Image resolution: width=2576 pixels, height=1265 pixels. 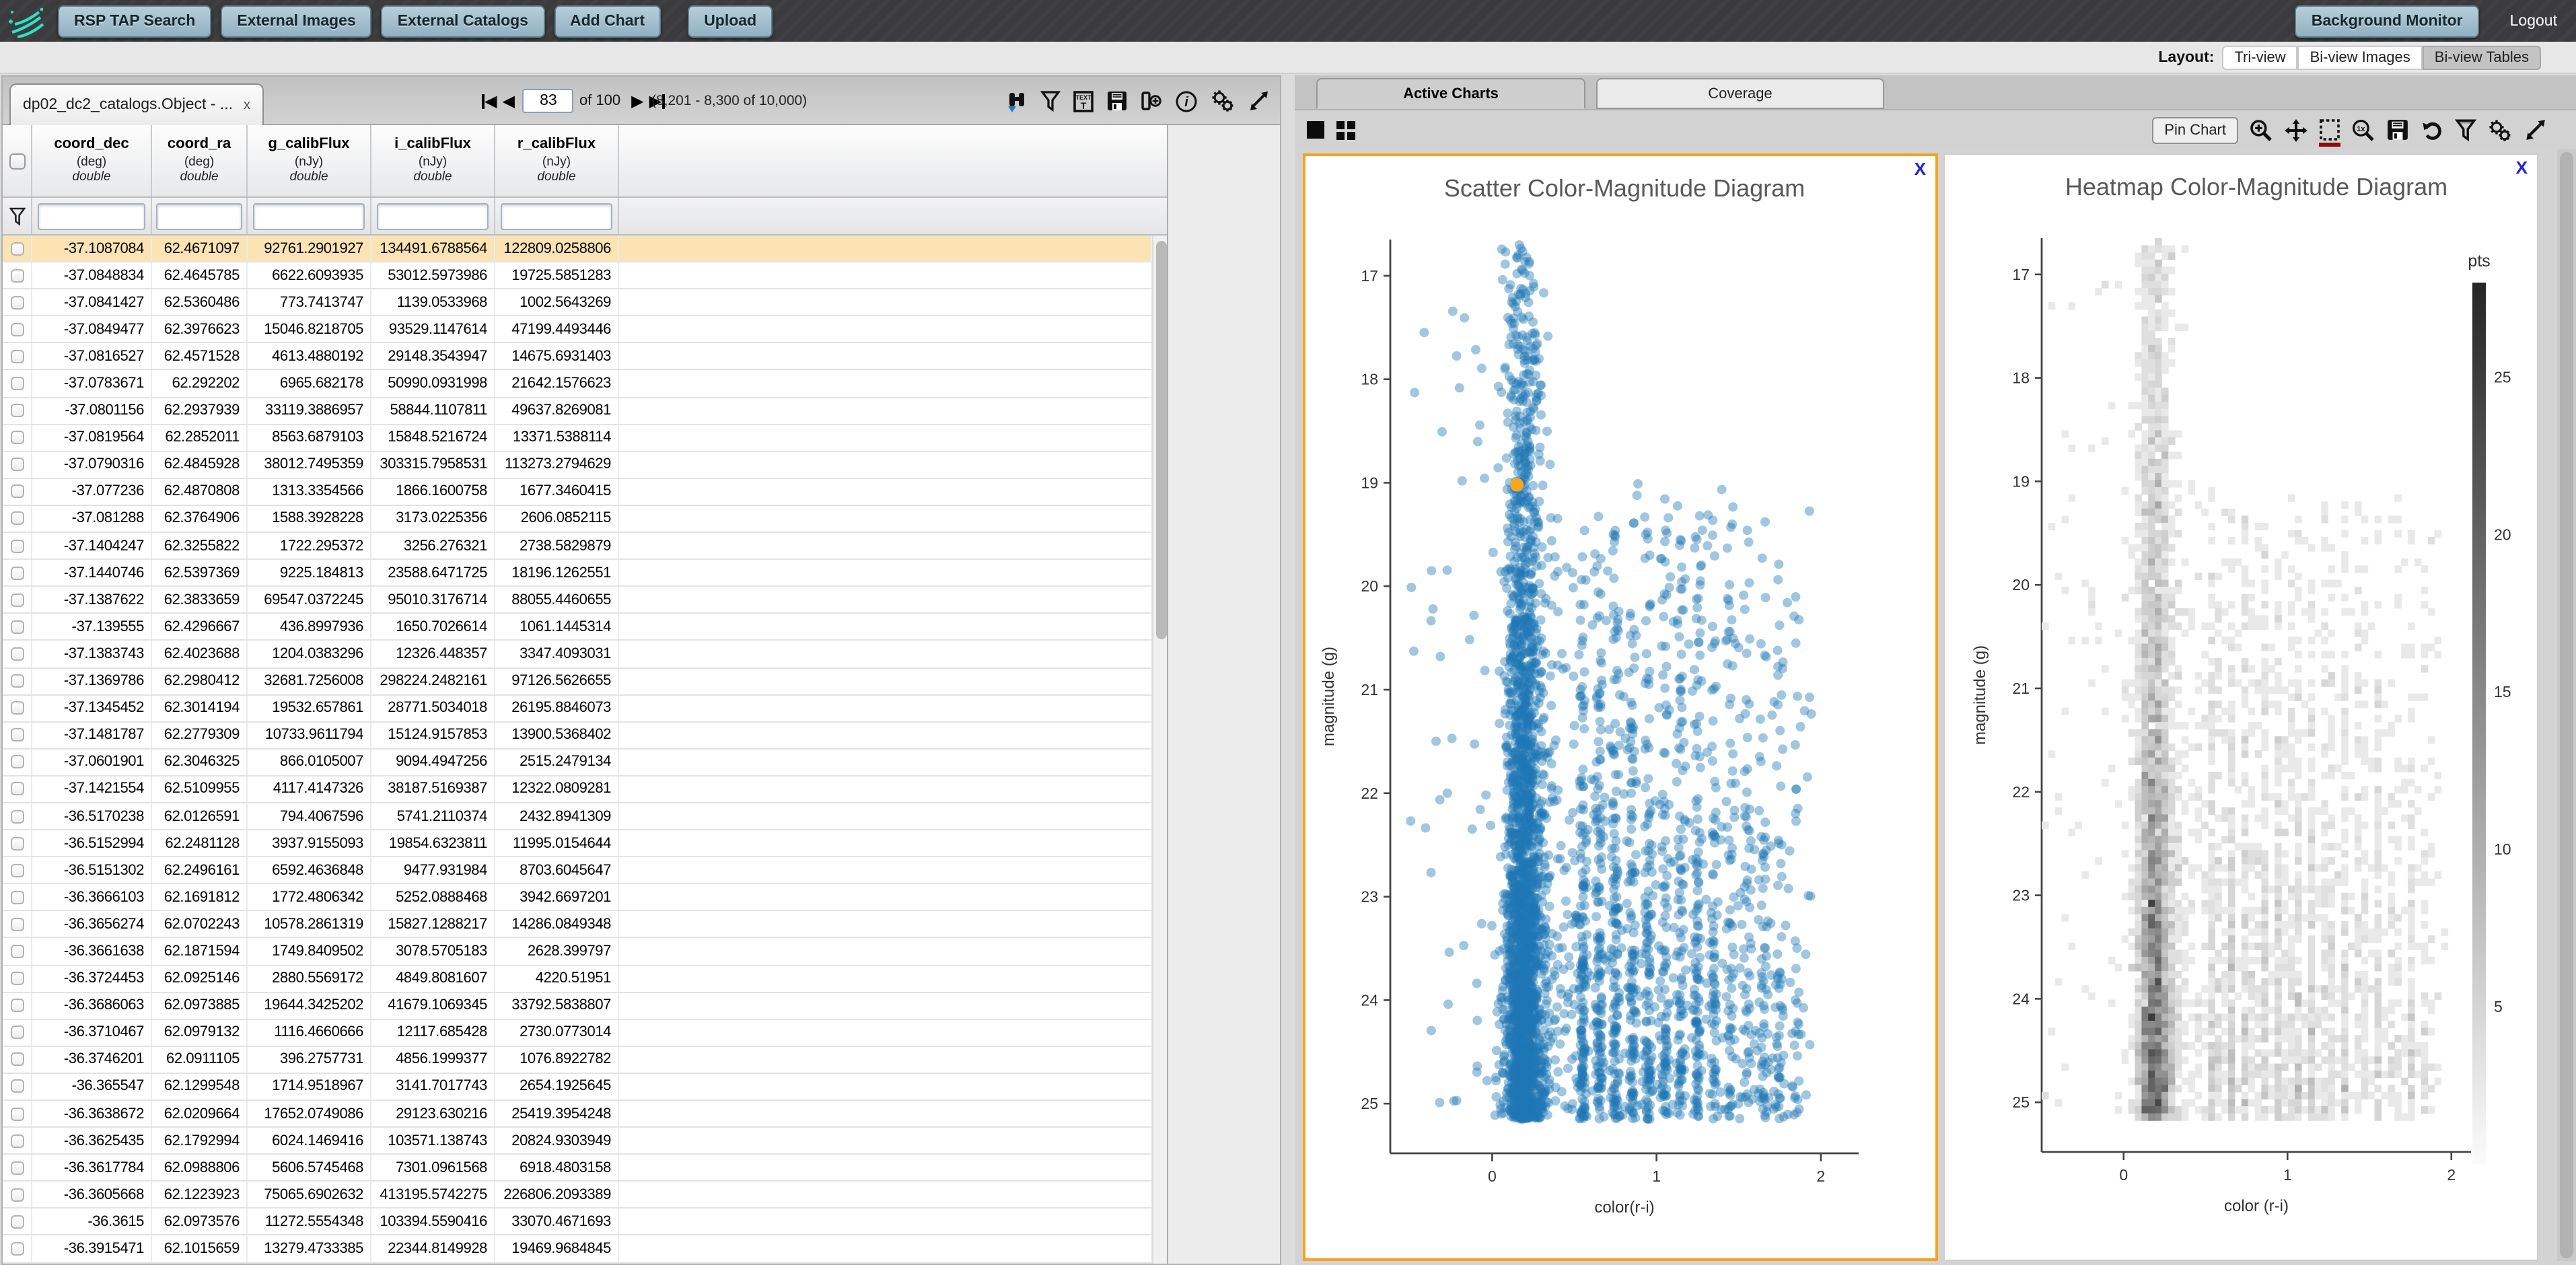 What do you see at coordinates (1159, 750) in the screenshot?
I see `table-vertical-scrollbar` at bounding box center [1159, 750].